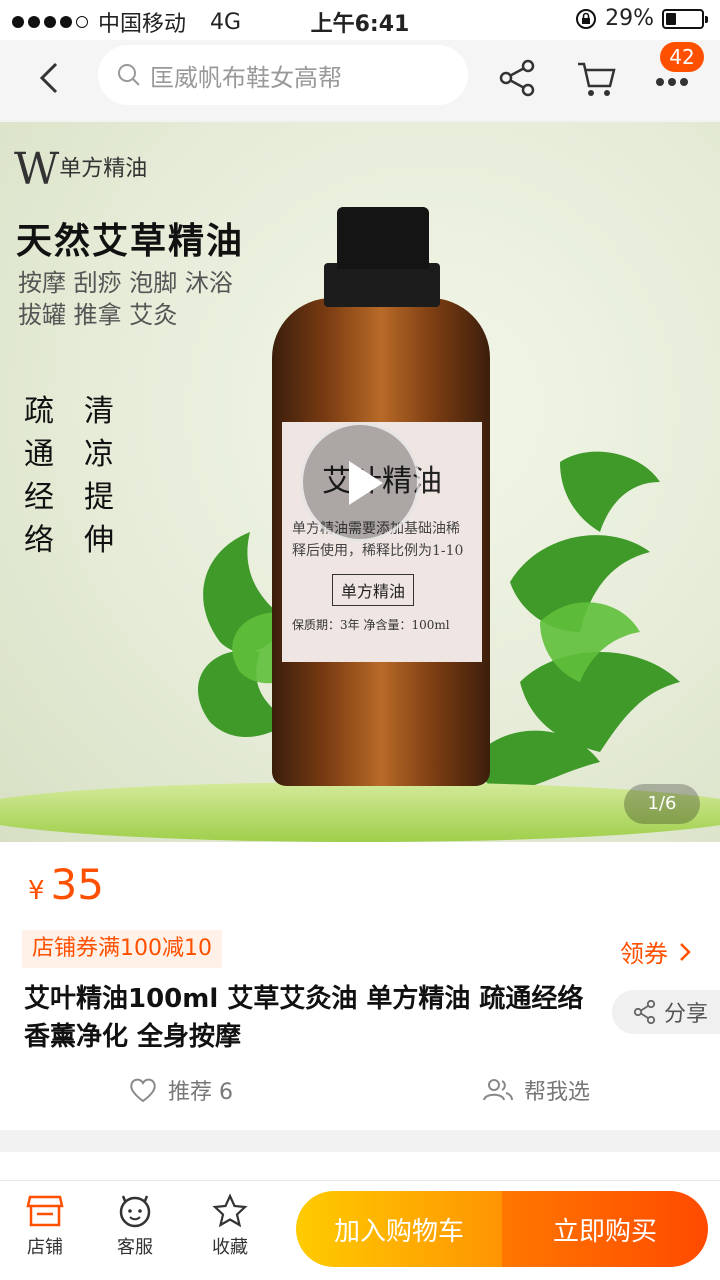 This screenshot has height=1280, width=720. I want to click on status-right: 29%, so click(641, 18).